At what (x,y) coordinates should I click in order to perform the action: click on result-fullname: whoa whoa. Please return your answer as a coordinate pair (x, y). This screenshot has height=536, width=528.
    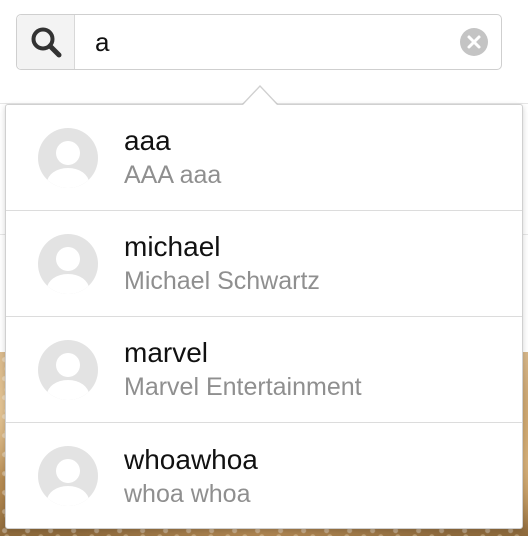
    Looking at the image, I should click on (187, 493).